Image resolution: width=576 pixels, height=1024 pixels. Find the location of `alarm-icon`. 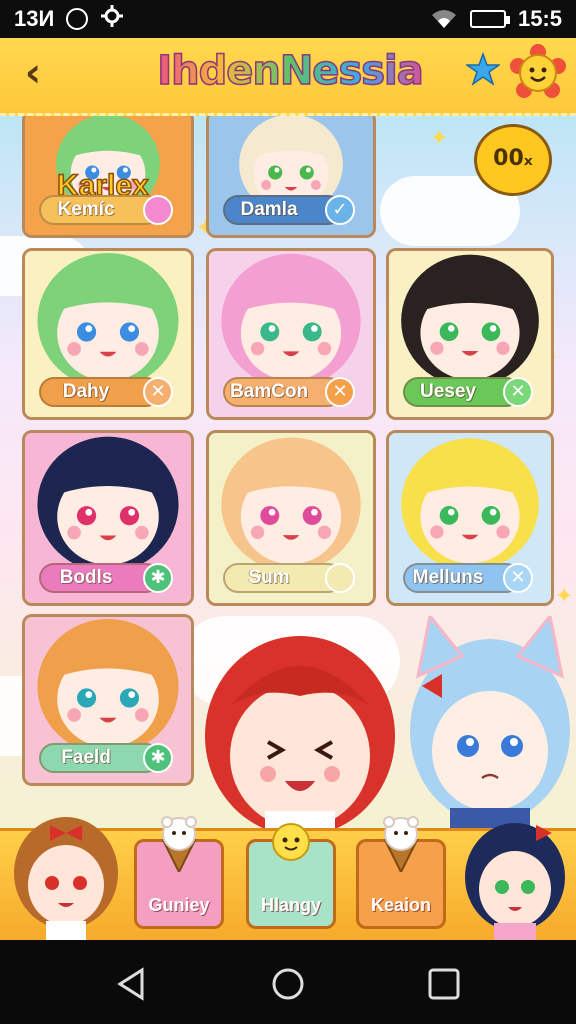

alarm-icon is located at coordinates (77, 19).